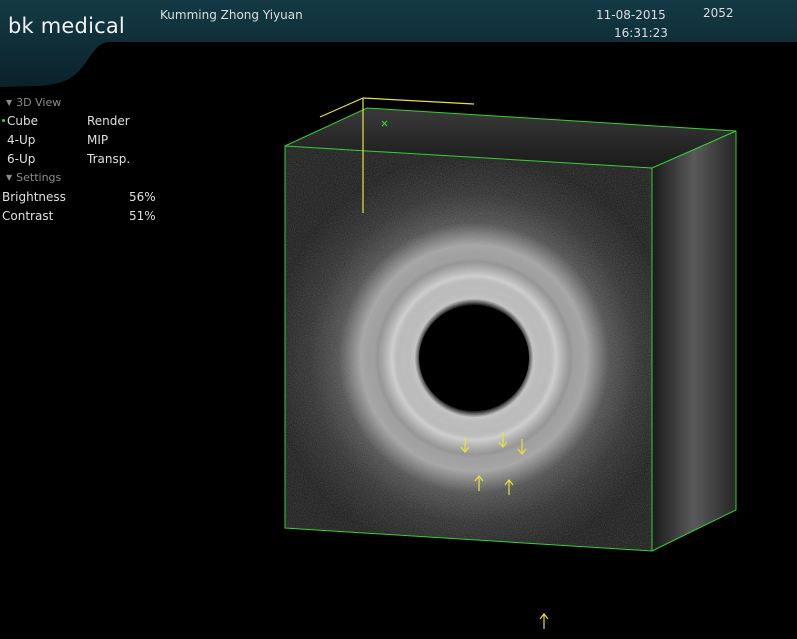 Image resolution: width=797 pixels, height=639 pixels. What do you see at coordinates (474, 358) in the screenshot?
I see `lumen-center` at bounding box center [474, 358].